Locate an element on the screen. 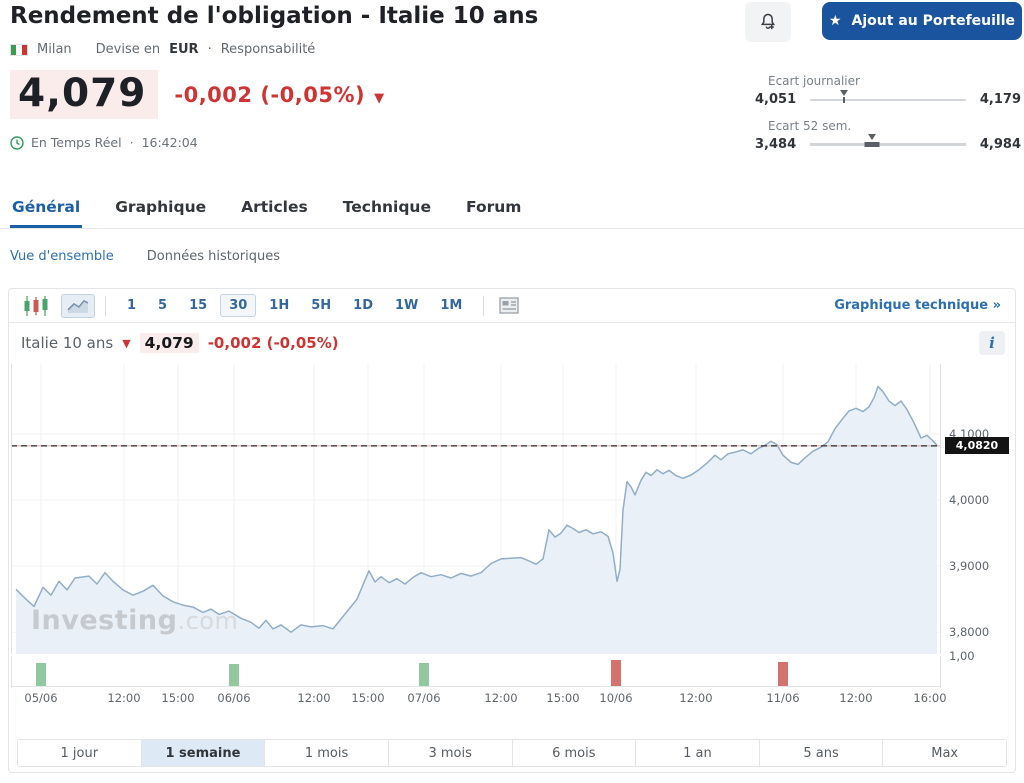  week52-range-label: Ecart 52 sem. is located at coordinates (810, 126).